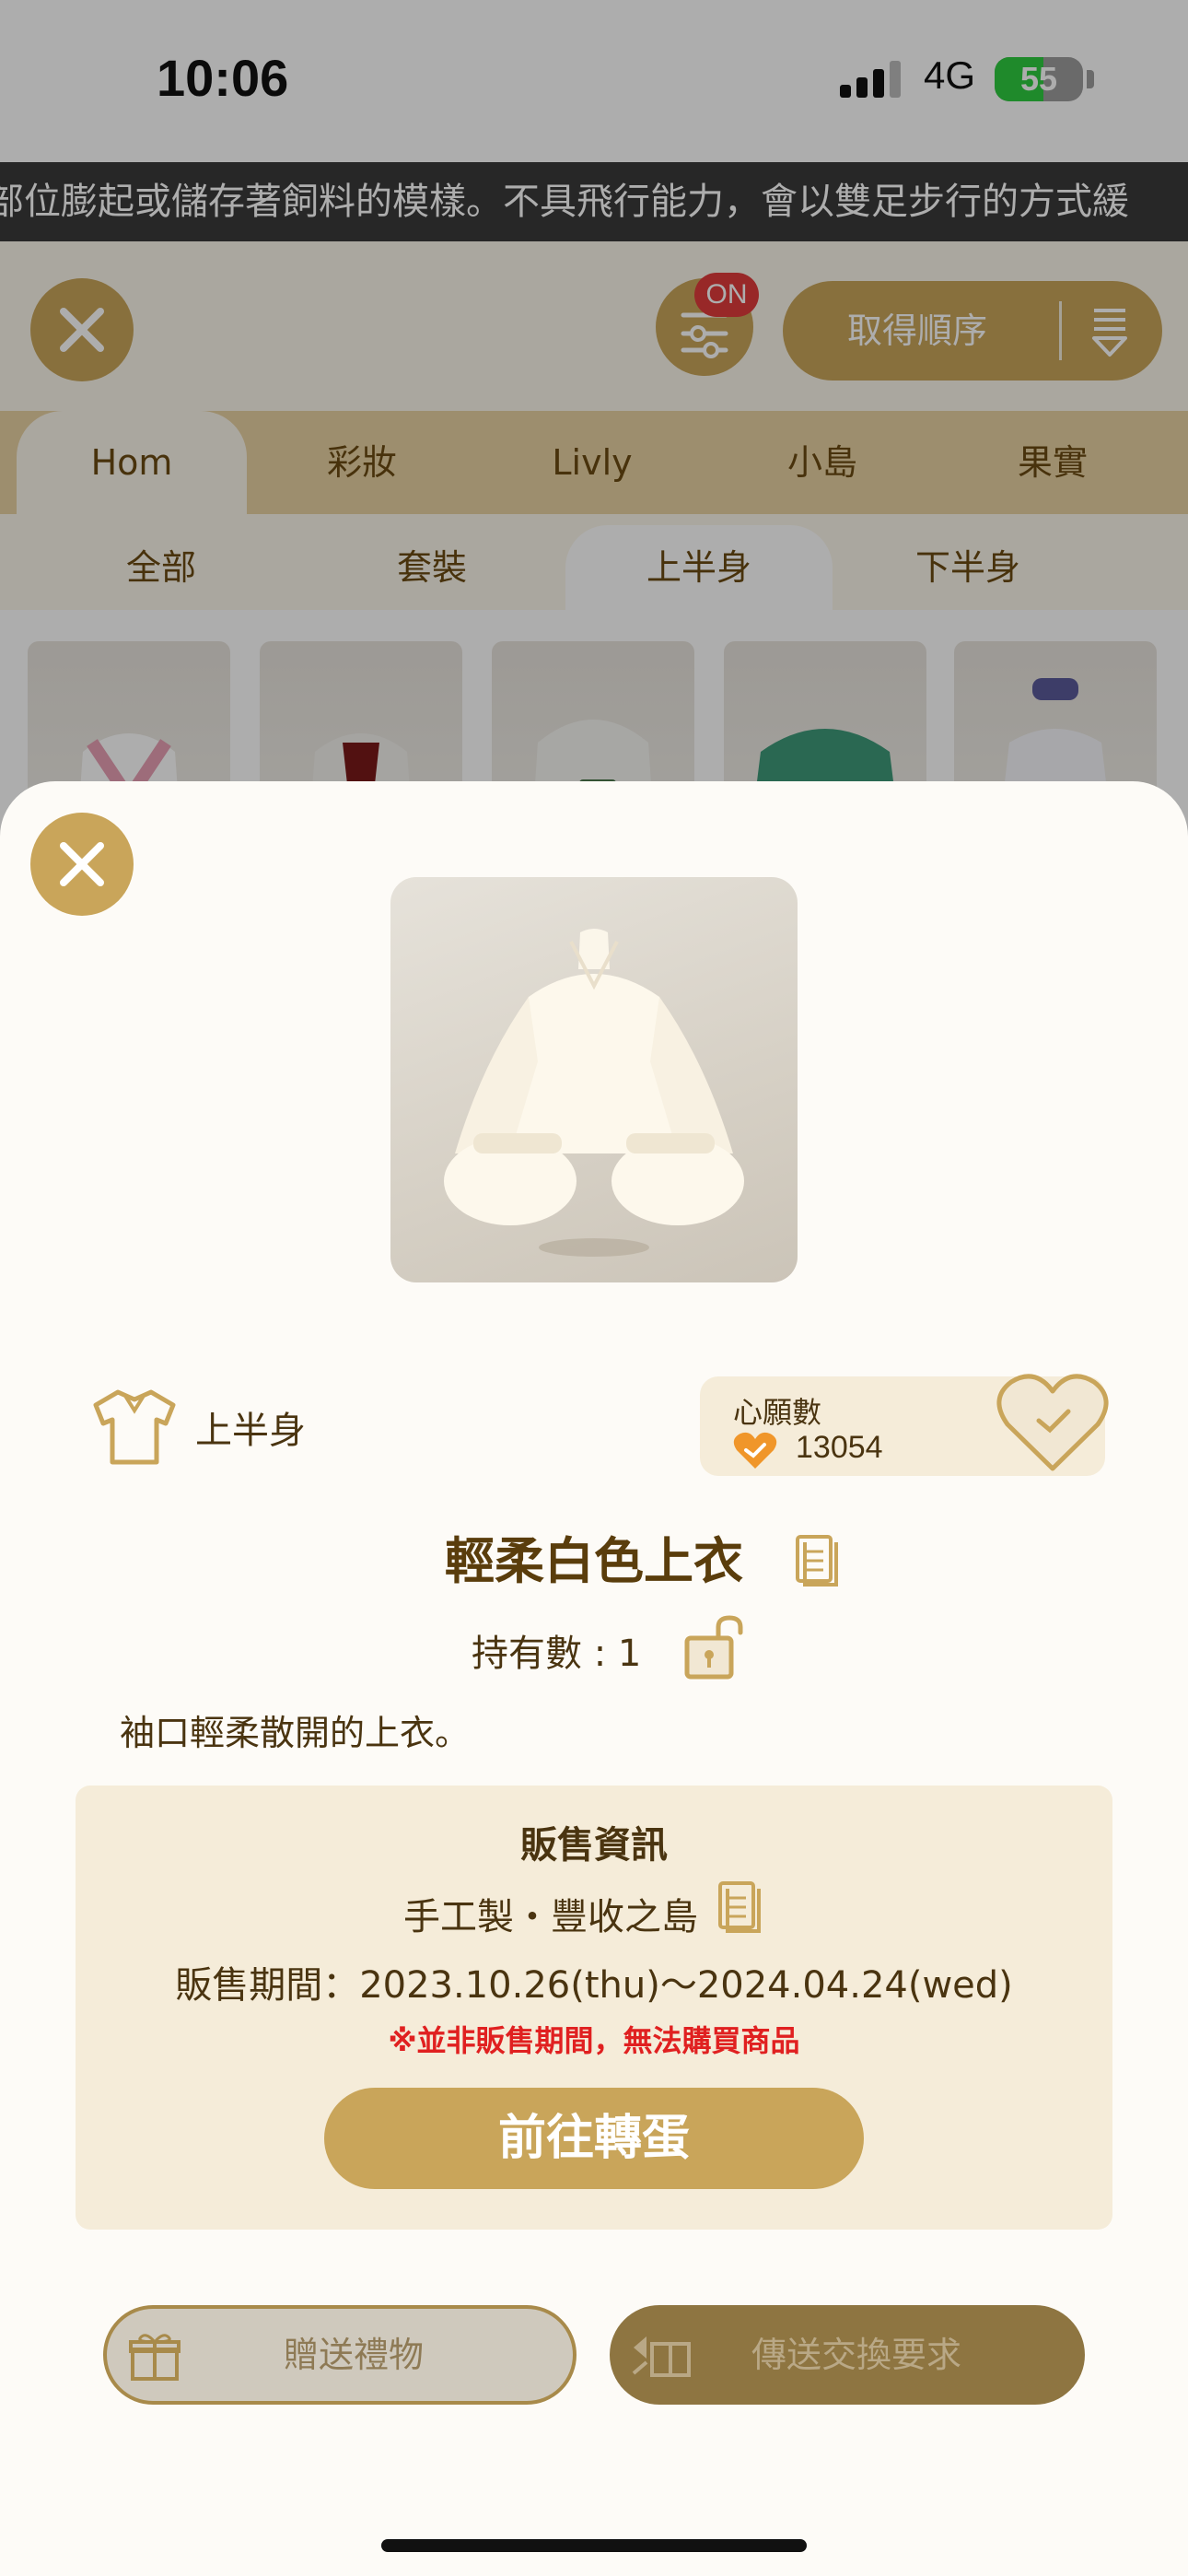 This screenshot has width=1188, height=2576. Describe the element at coordinates (777, 1412) in the screenshot. I see `wish-label: 心願數` at that location.